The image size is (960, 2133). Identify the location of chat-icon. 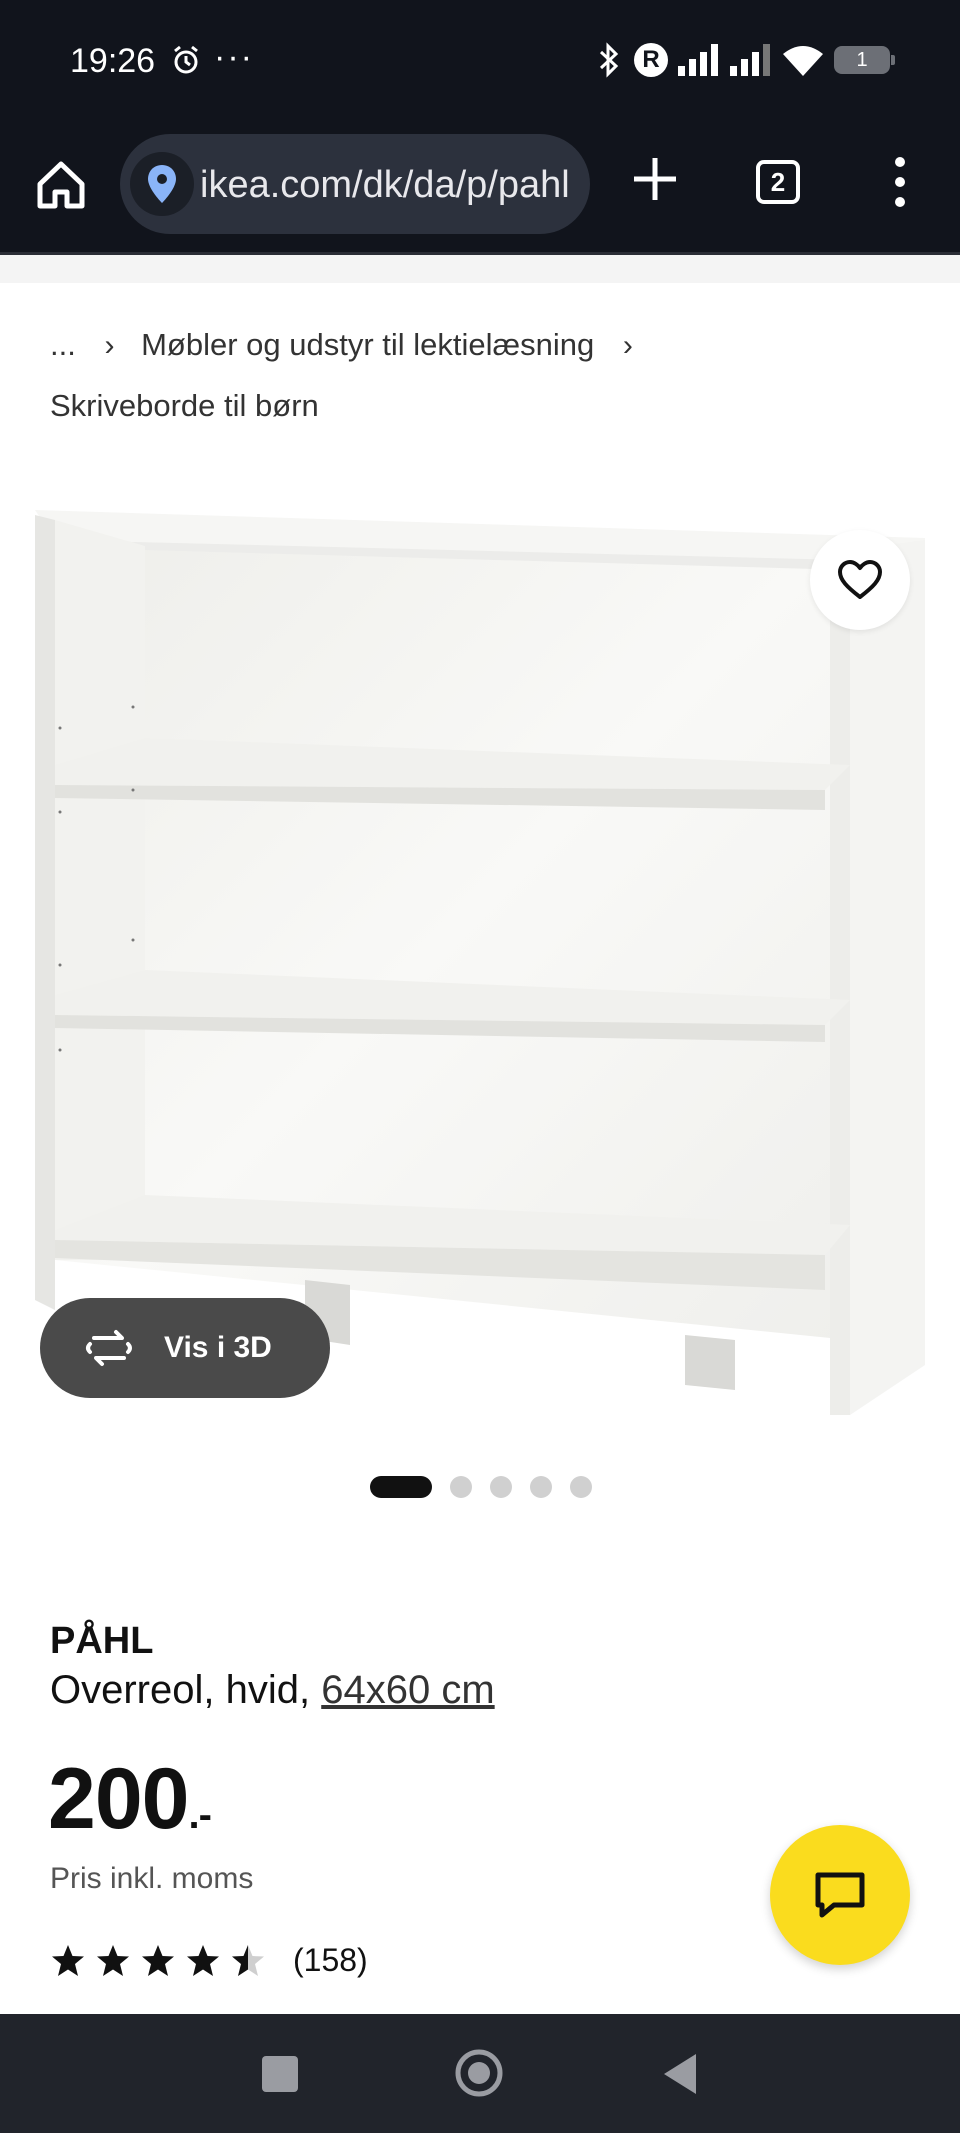
(840, 1895).